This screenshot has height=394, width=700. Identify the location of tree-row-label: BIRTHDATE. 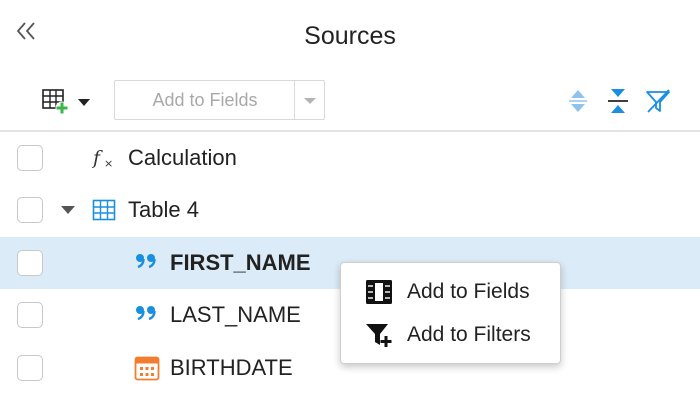
(231, 367).